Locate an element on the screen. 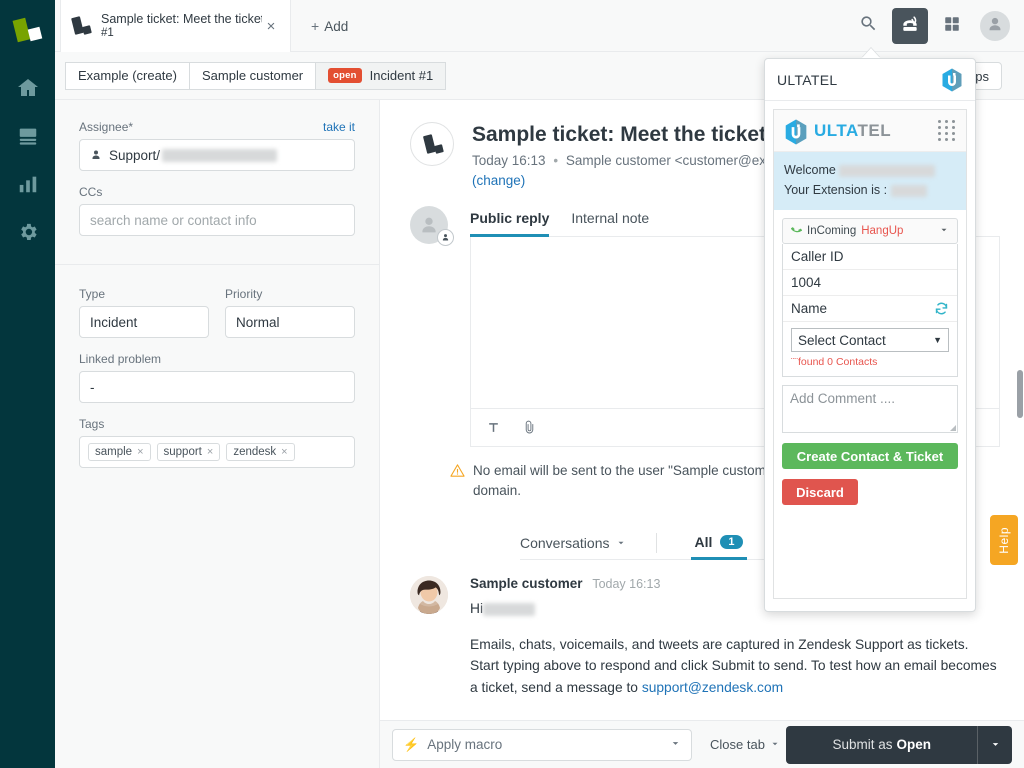 The image size is (1024, 768). close-tab-button: Close tab is located at coordinates (745, 744).